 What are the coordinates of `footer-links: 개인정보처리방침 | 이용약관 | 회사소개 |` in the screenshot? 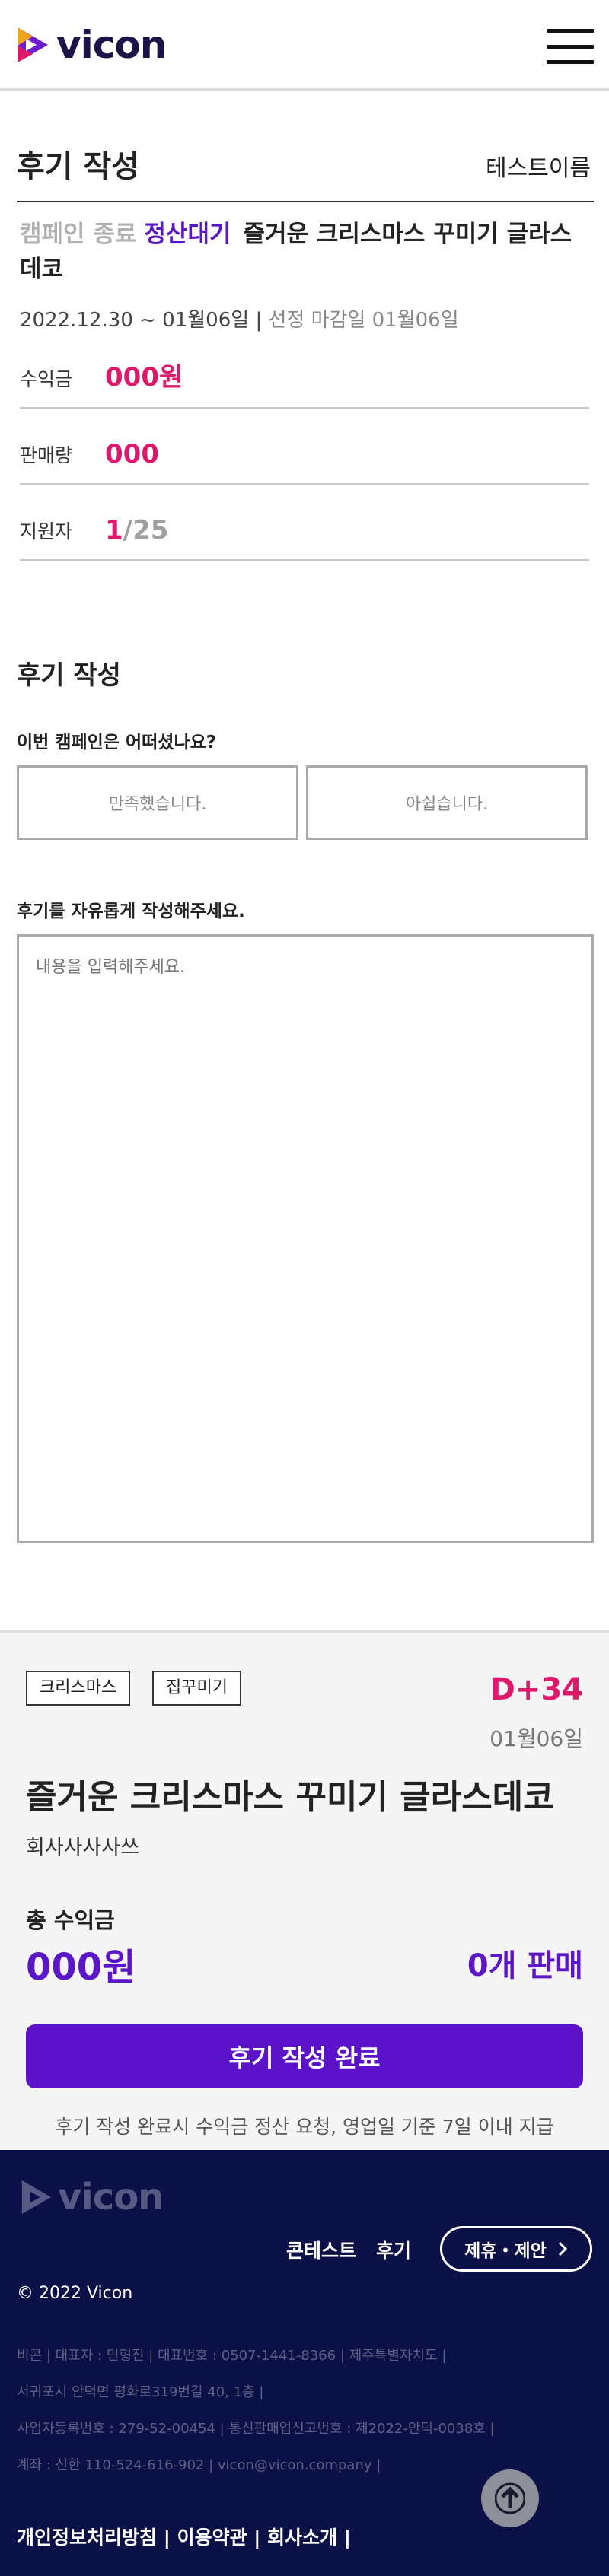 It's located at (184, 2538).